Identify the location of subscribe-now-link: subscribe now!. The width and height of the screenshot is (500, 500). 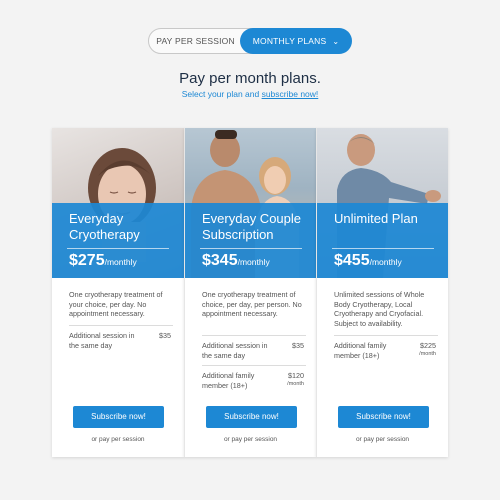
(290, 94).